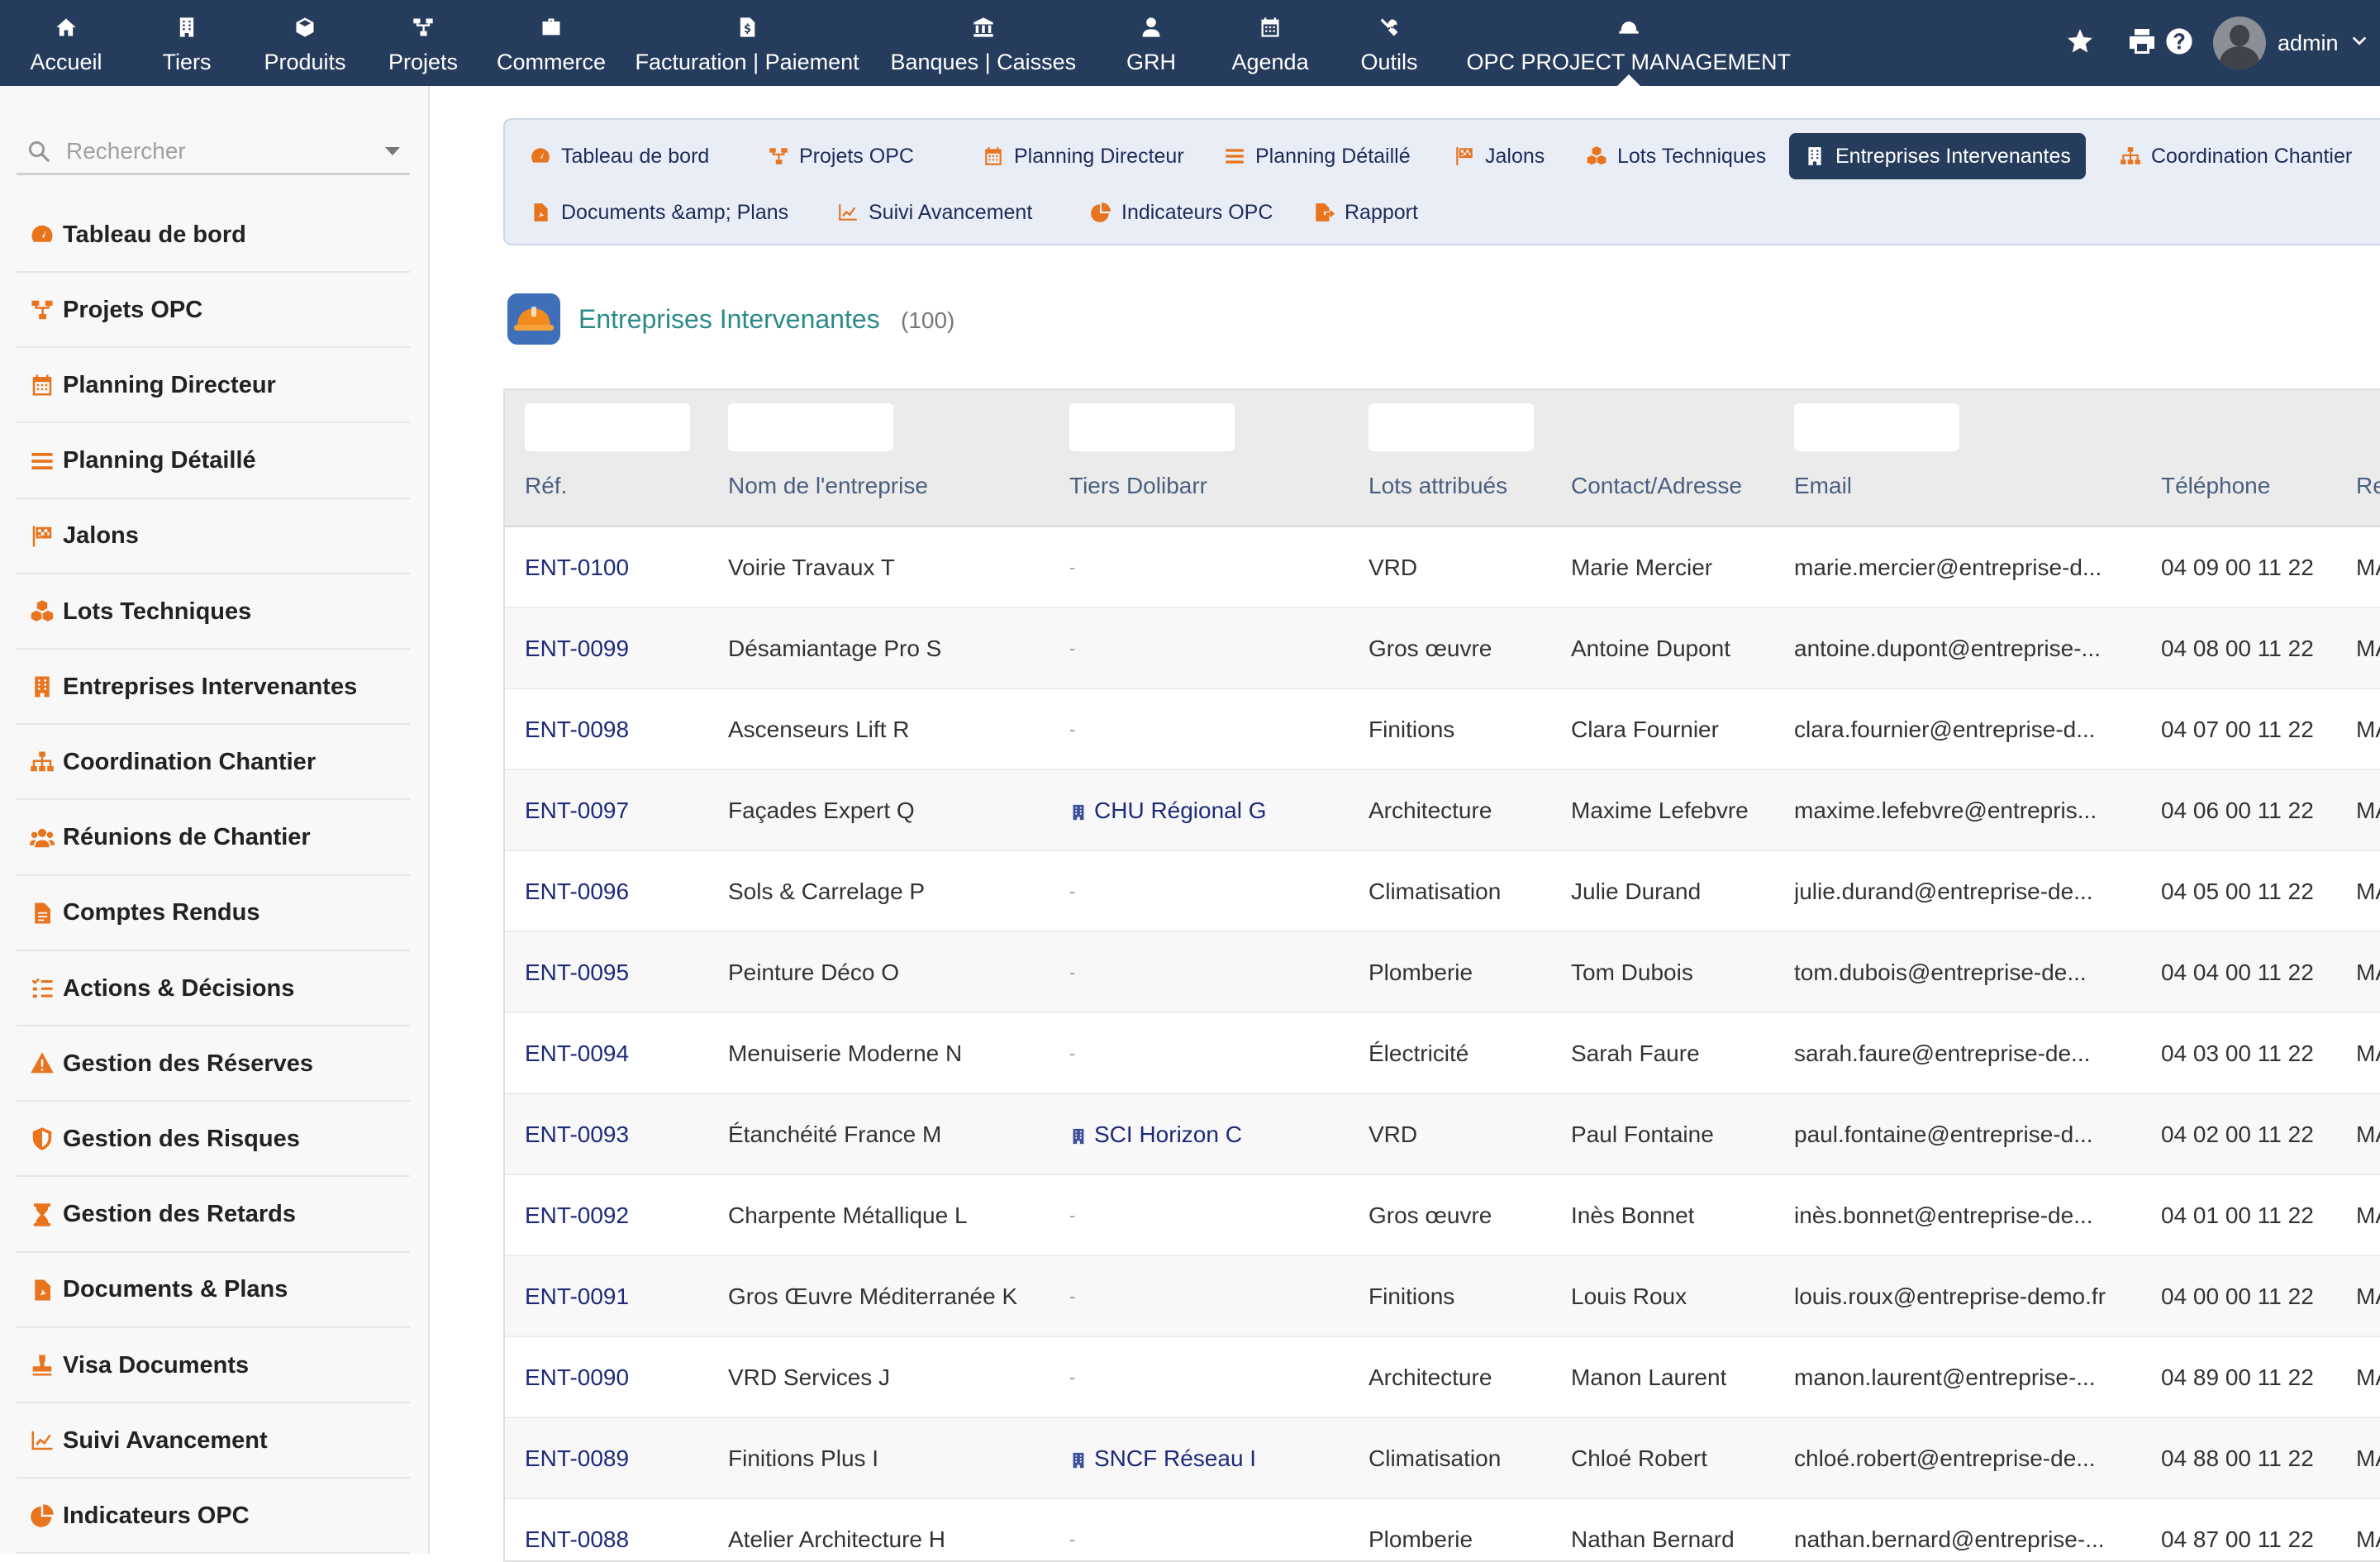  Describe the element at coordinates (213, 688) in the screenshot. I see `sidebar-item-entreprises-intervenantes: Entreprises Intervenantes` at that location.